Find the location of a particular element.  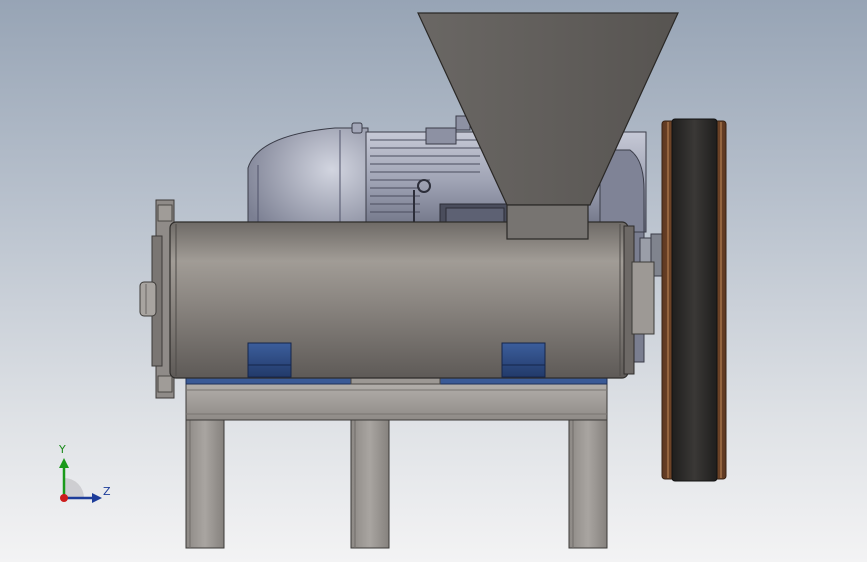

view-orientation-triad: Y Z is located at coordinates (85, 478).